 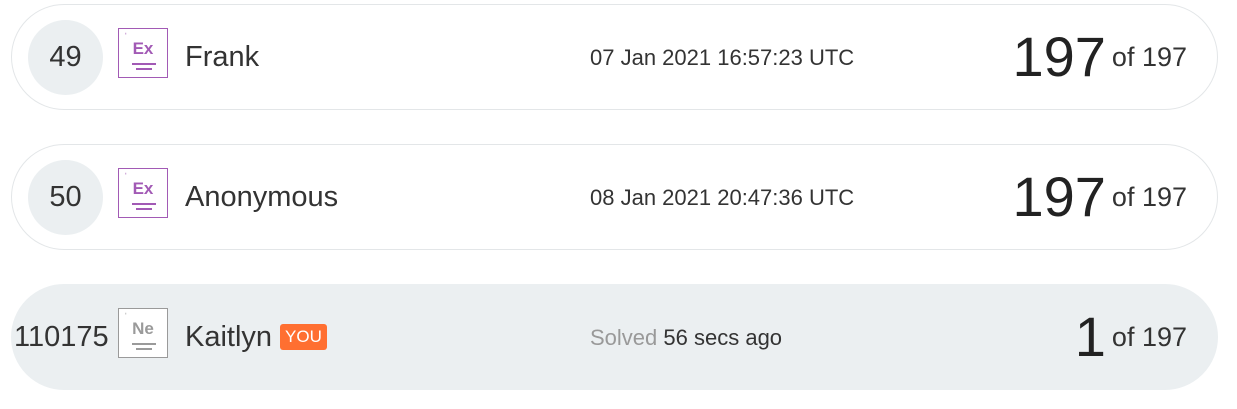 What do you see at coordinates (722, 197) in the screenshot?
I see `solved-date: 08 Jan 2021 20:47:36 UTC` at bounding box center [722, 197].